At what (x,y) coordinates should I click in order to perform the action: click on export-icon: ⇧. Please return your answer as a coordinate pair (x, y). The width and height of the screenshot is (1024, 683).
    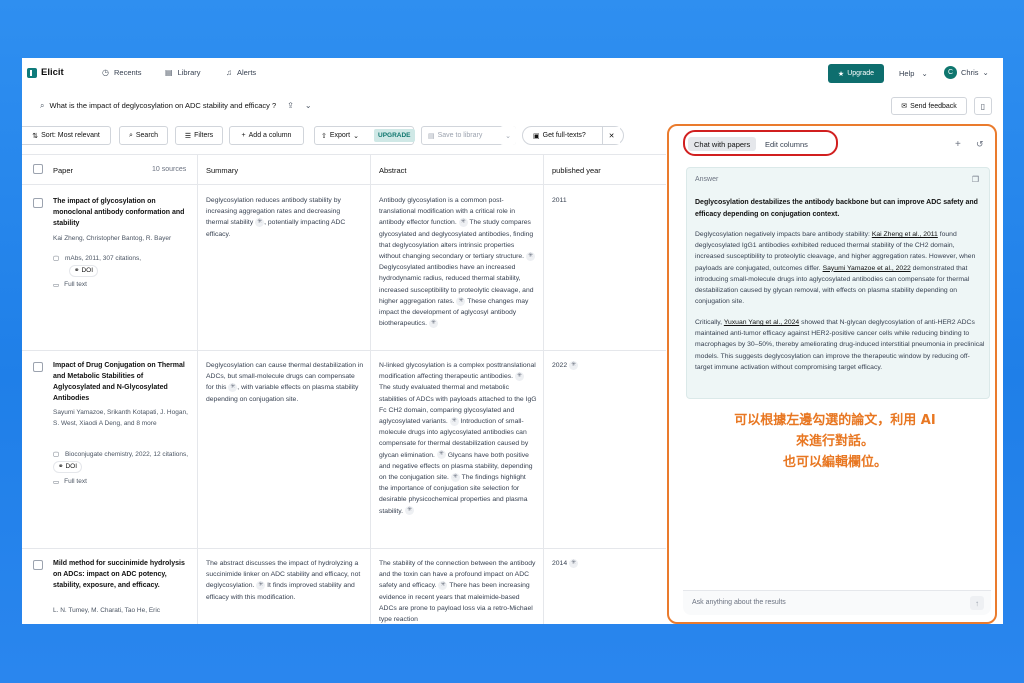
    Looking at the image, I should click on (324, 136).